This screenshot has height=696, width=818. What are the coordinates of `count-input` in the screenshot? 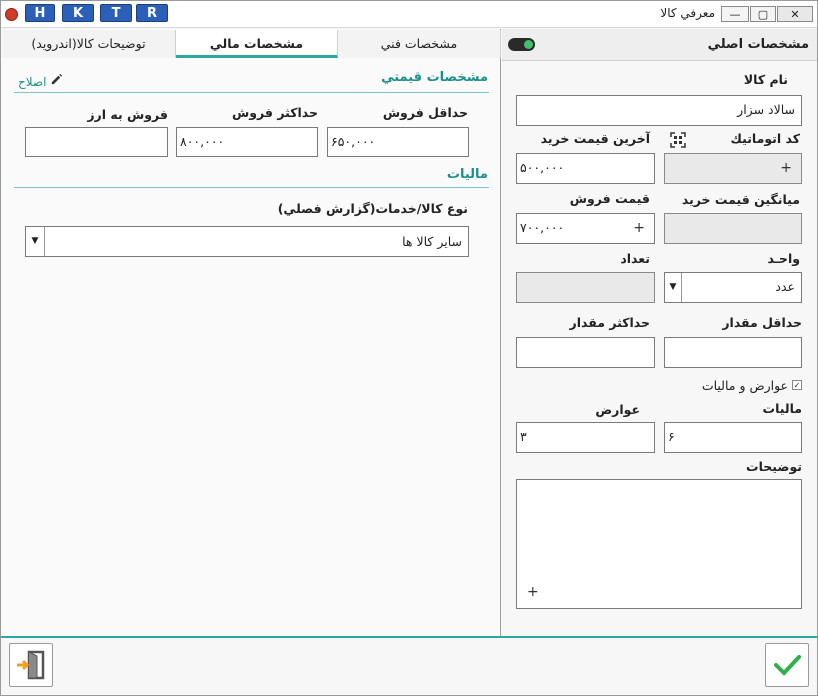 It's located at (585, 287).